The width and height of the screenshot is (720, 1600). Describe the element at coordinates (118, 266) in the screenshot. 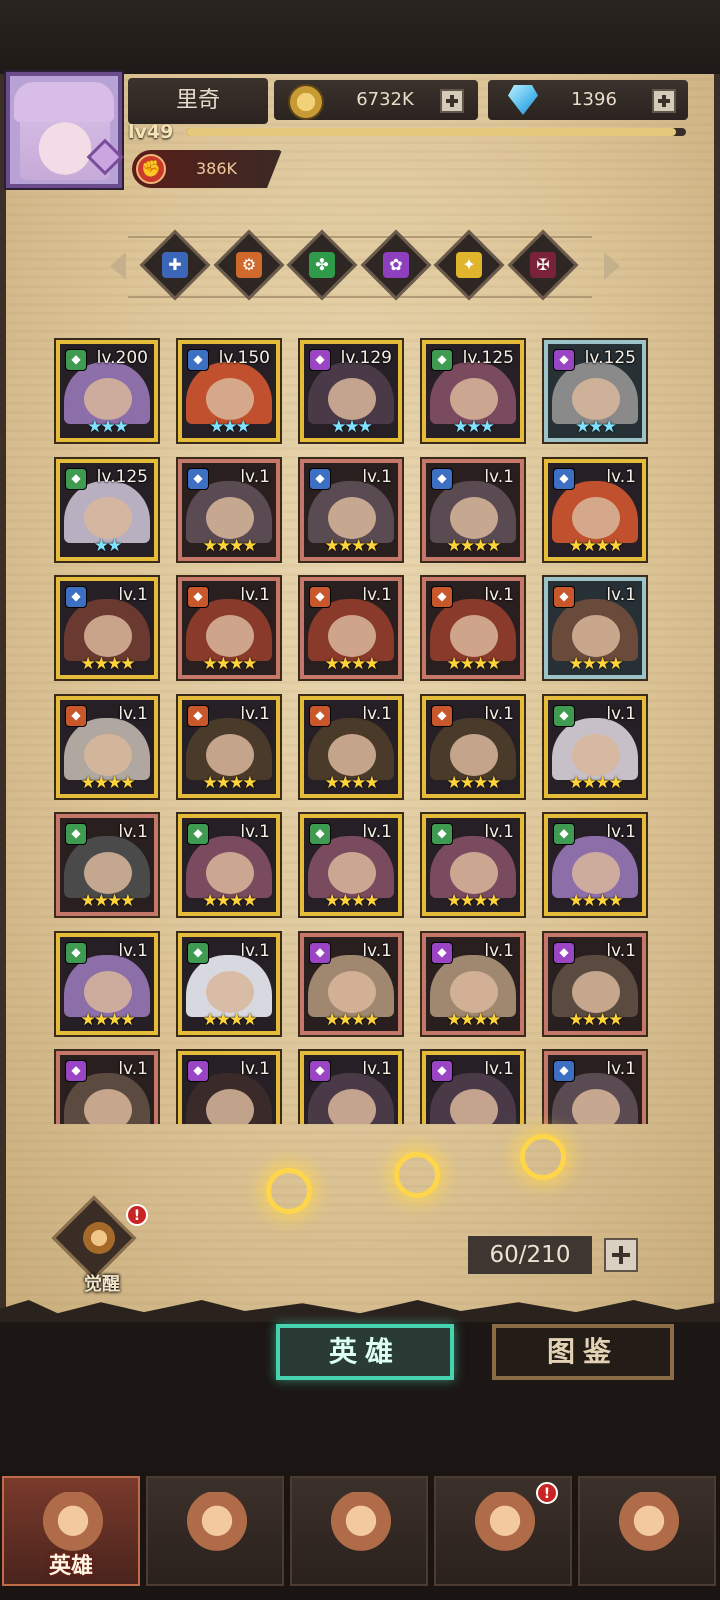

I see `faction-prev-arrow-icon` at that location.